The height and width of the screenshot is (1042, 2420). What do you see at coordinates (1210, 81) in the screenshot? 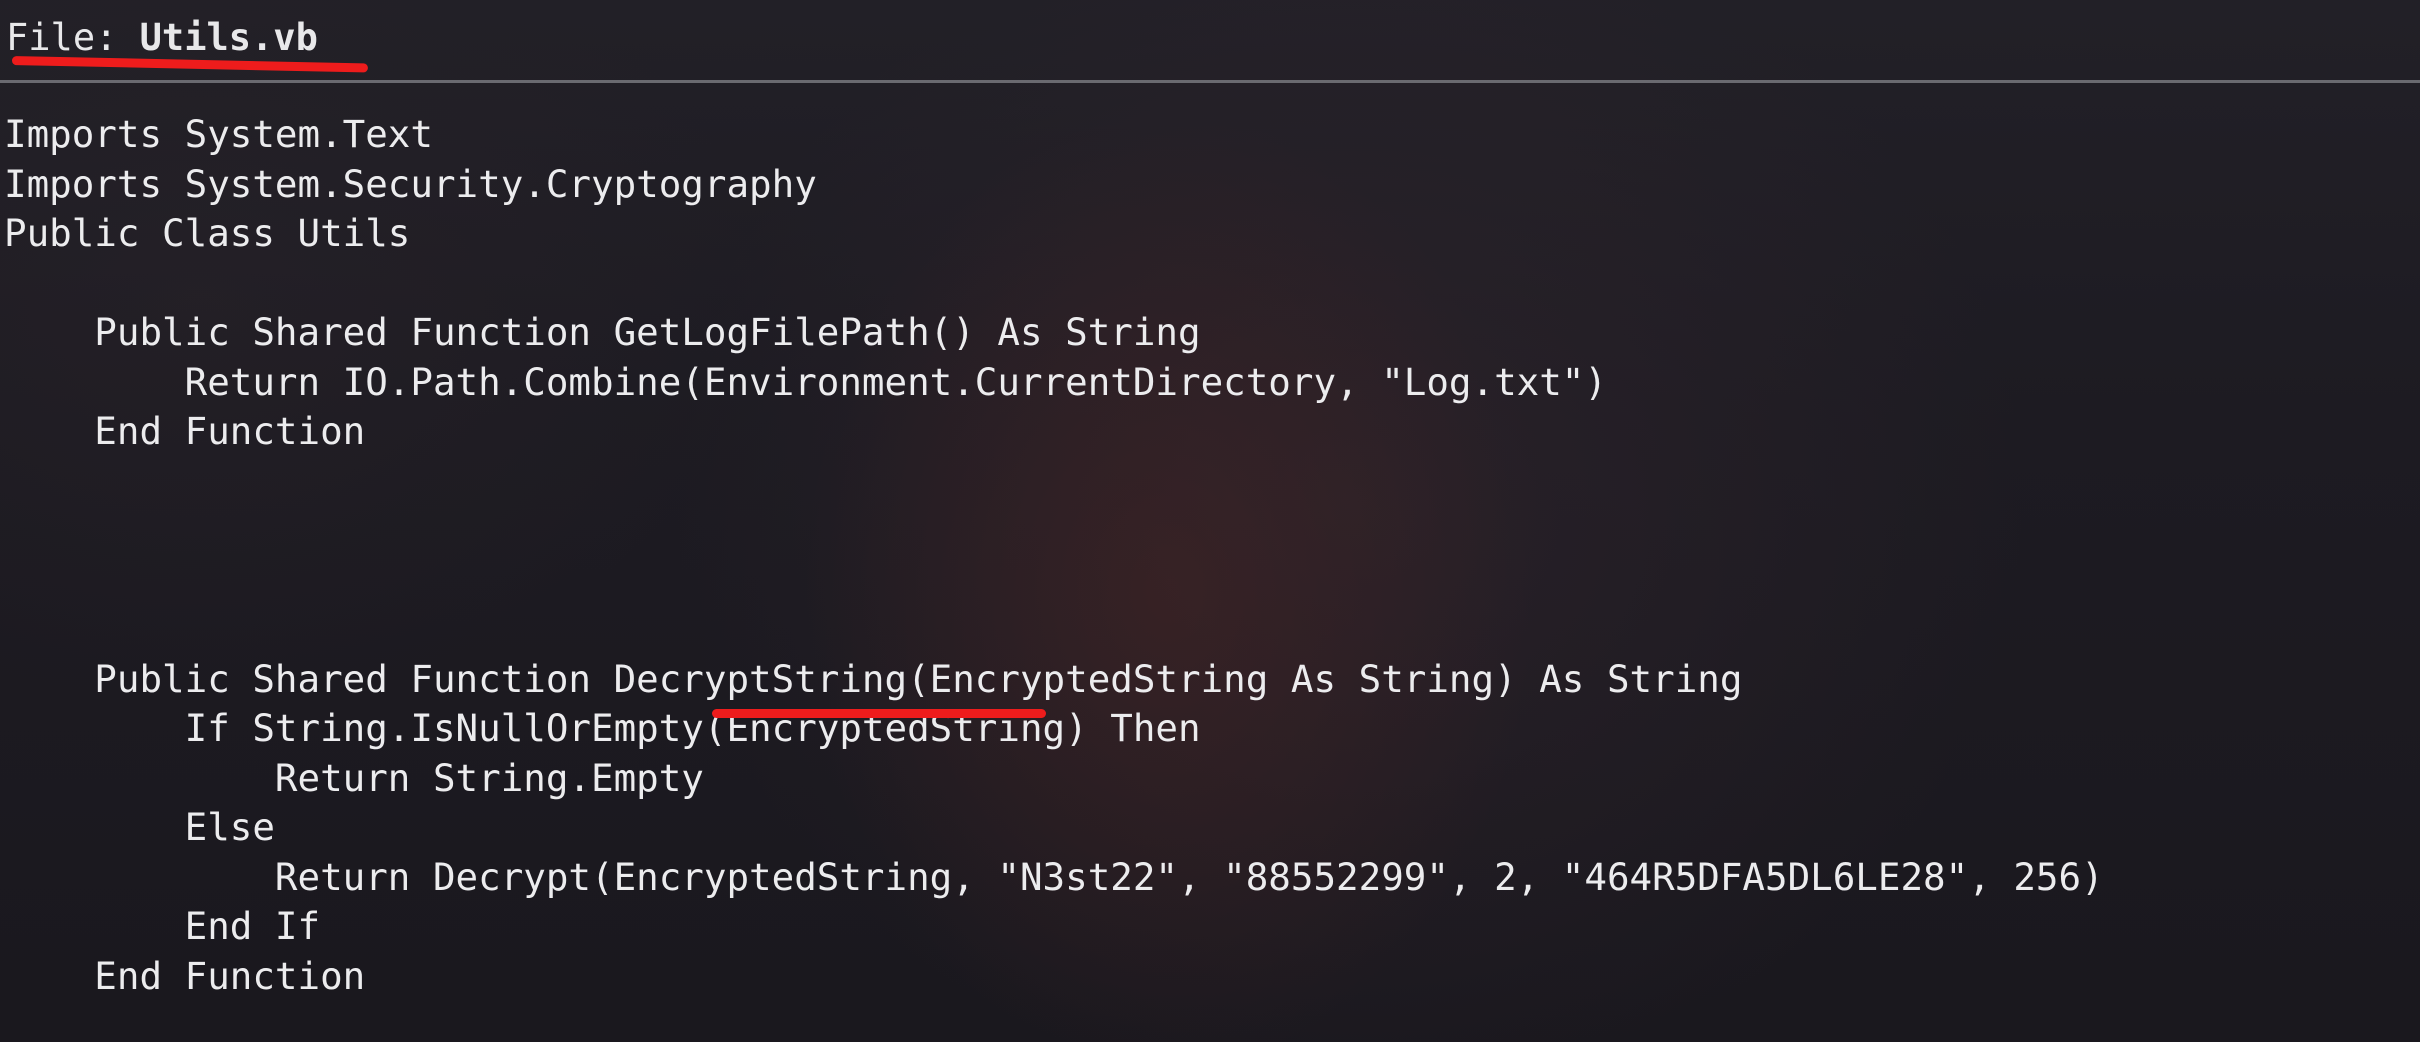
I see `header-divider` at bounding box center [1210, 81].